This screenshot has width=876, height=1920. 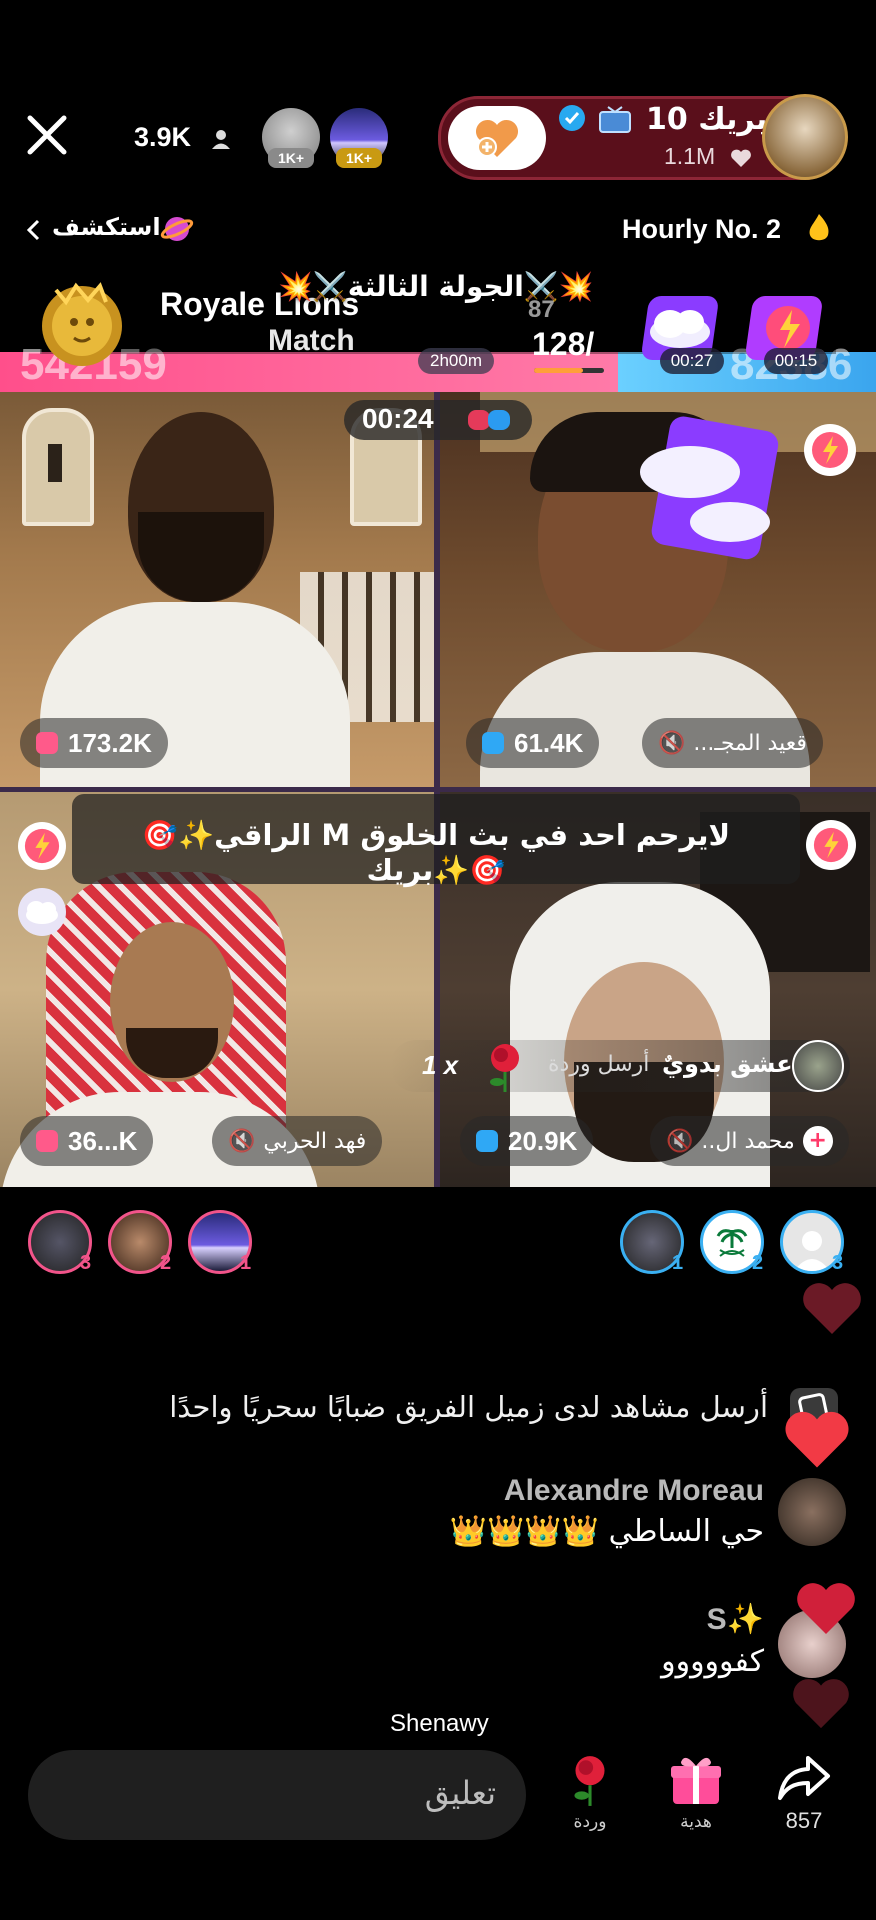 What do you see at coordinates (749, 1141) in the screenshot?
I see `tile-name-br: 🔇 محمد ال.. +` at bounding box center [749, 1141].